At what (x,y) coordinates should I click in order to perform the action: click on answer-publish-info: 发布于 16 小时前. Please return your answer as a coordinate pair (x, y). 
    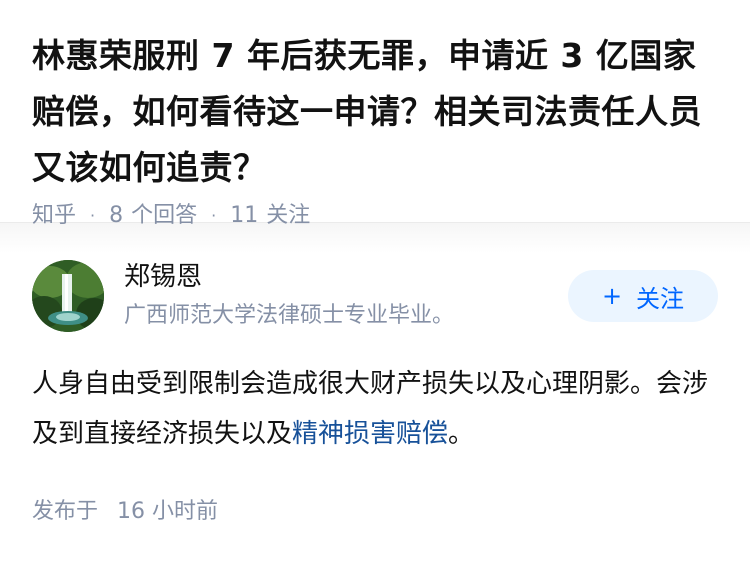
    Looking at the image, I should click on (375, 512).